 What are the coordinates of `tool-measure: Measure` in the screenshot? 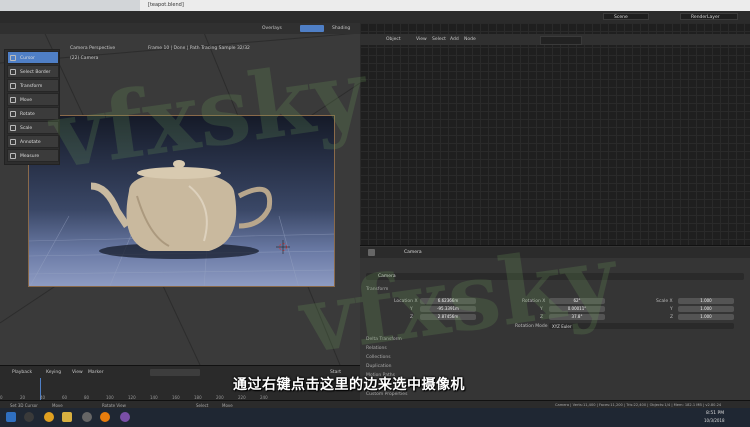 It's located at (33, 155).